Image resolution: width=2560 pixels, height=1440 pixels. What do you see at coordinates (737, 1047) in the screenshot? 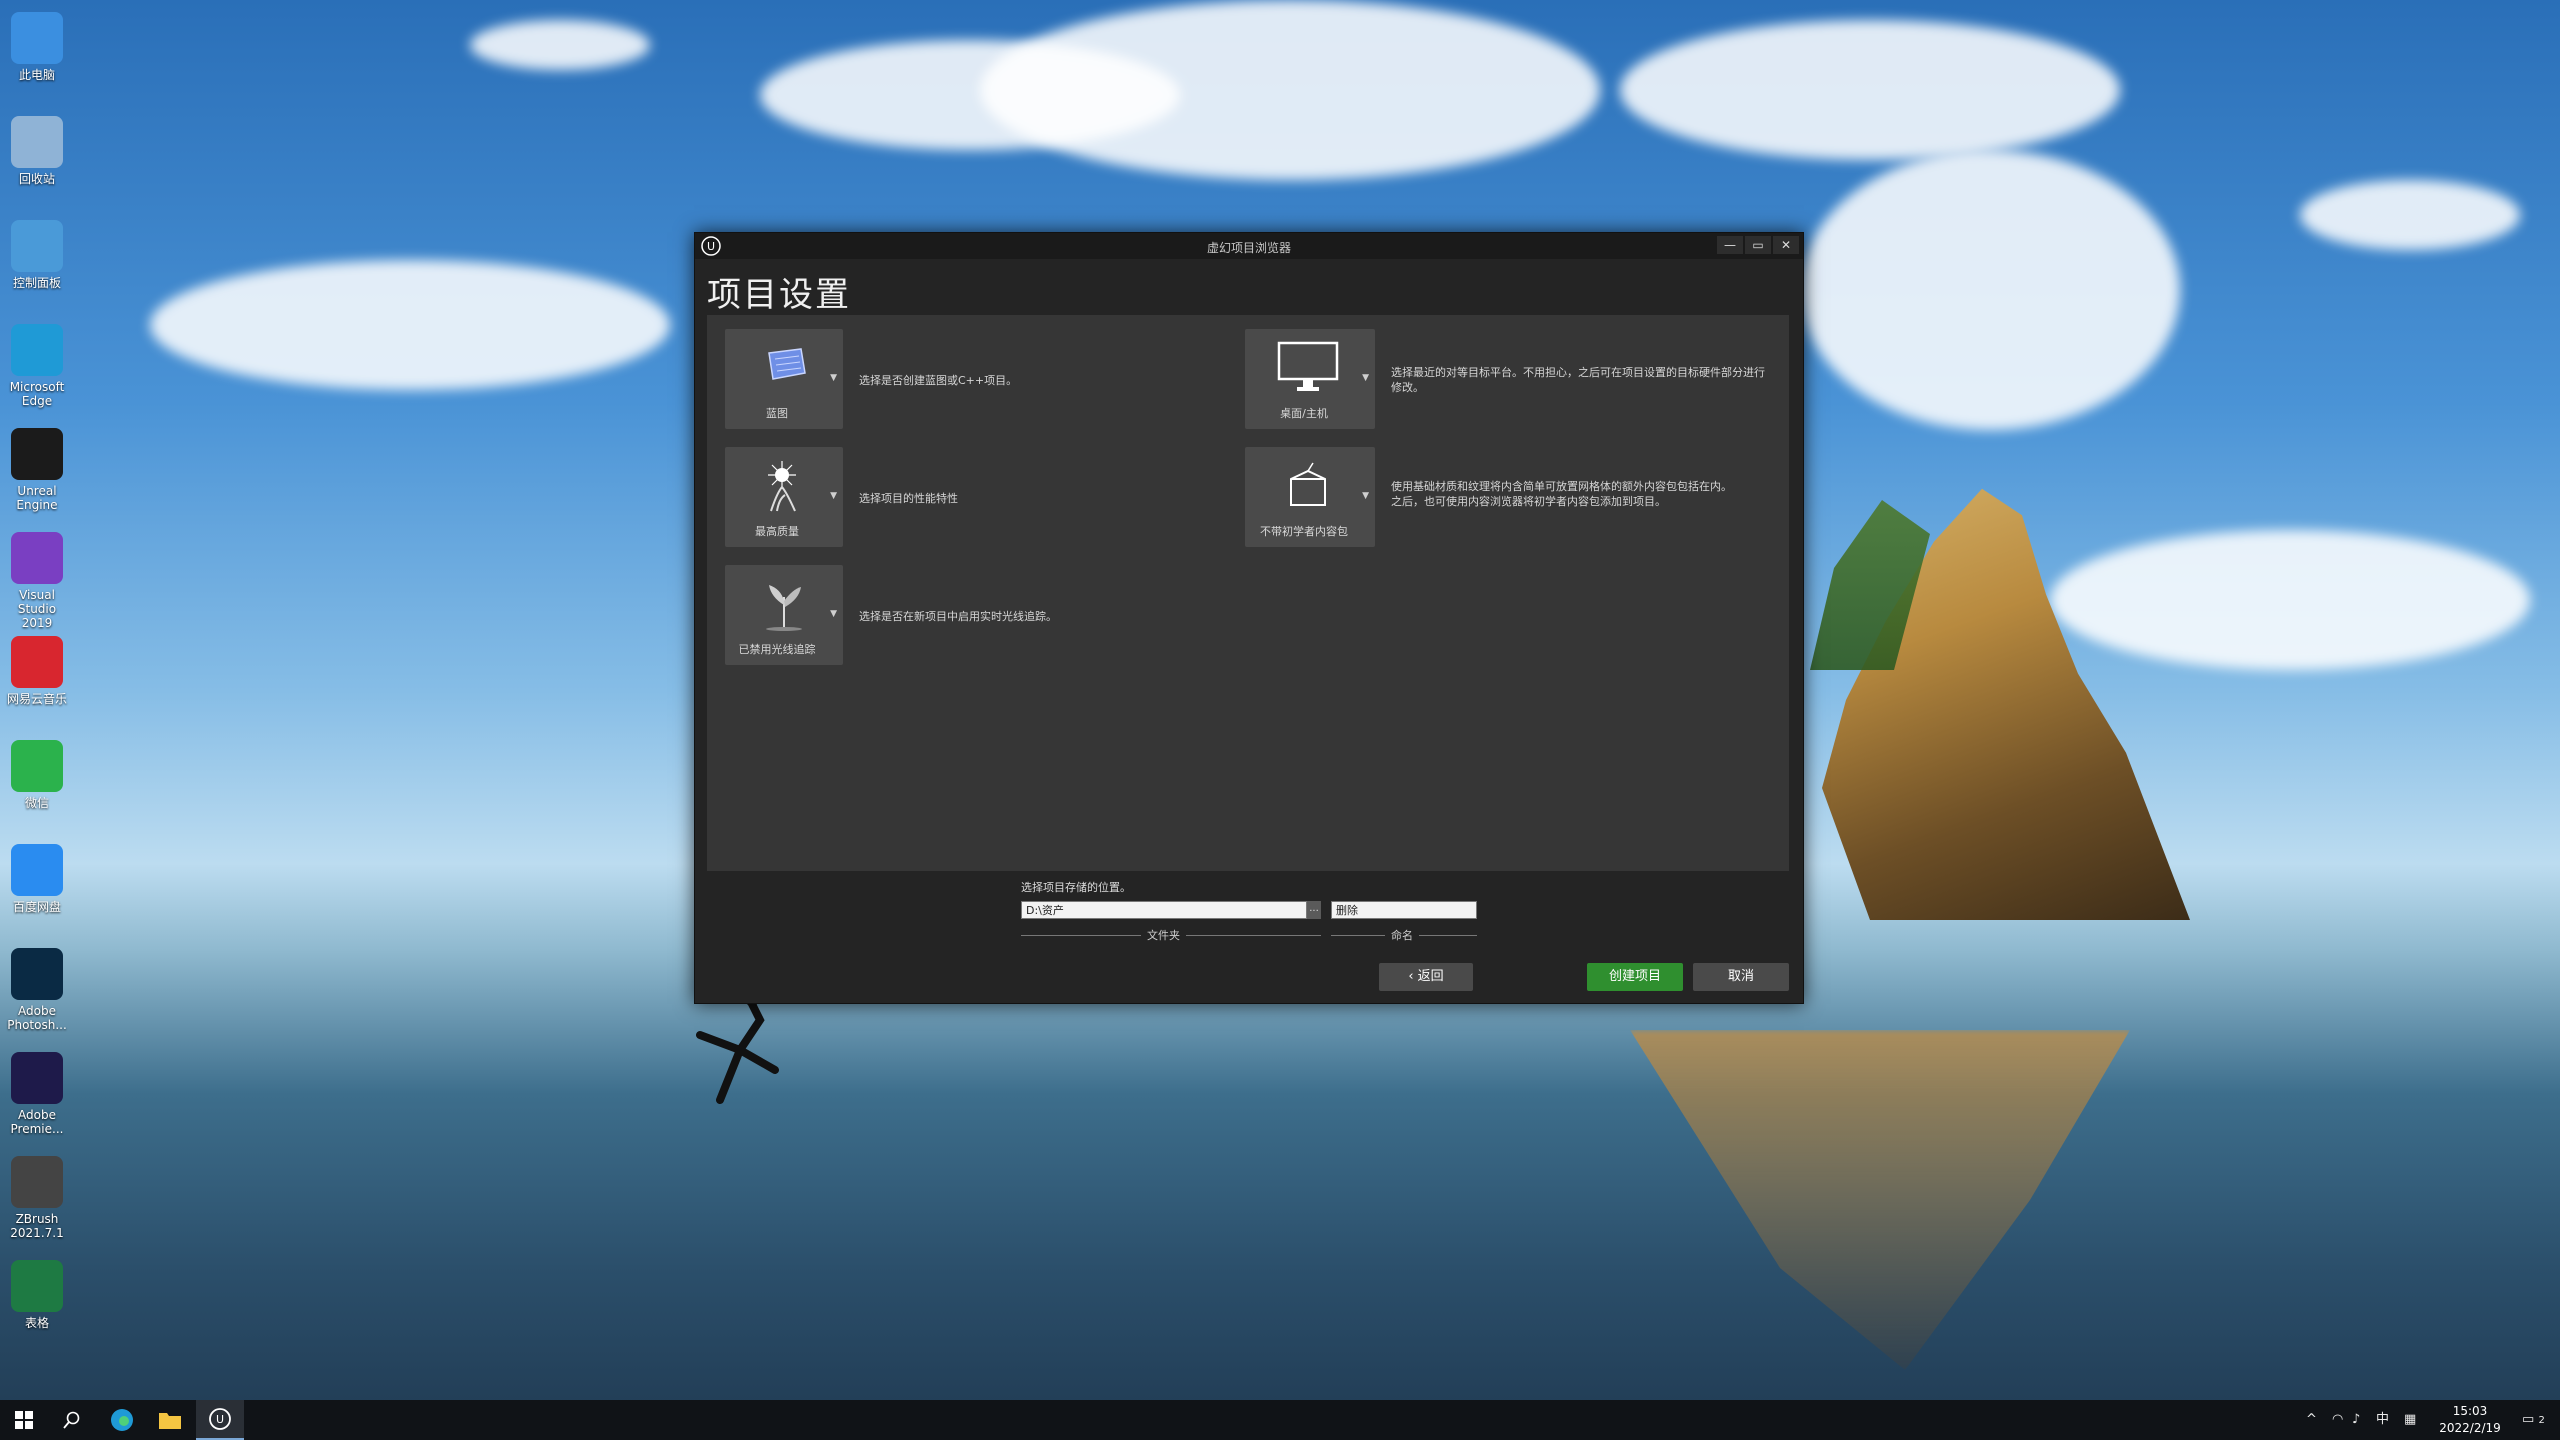
I see `runner-silhouette` at bounding box center [737, 1047].